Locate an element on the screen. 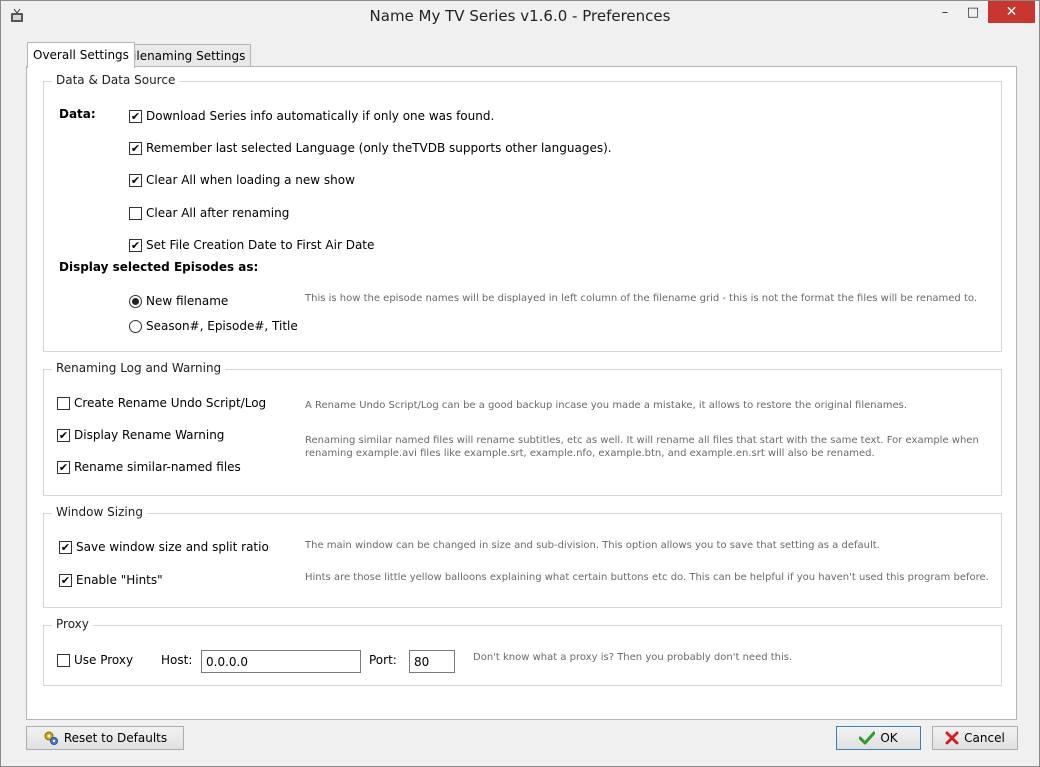 This screenshot has height=767, width=1040. host-label: Host: is located at coordinates (177, 660).